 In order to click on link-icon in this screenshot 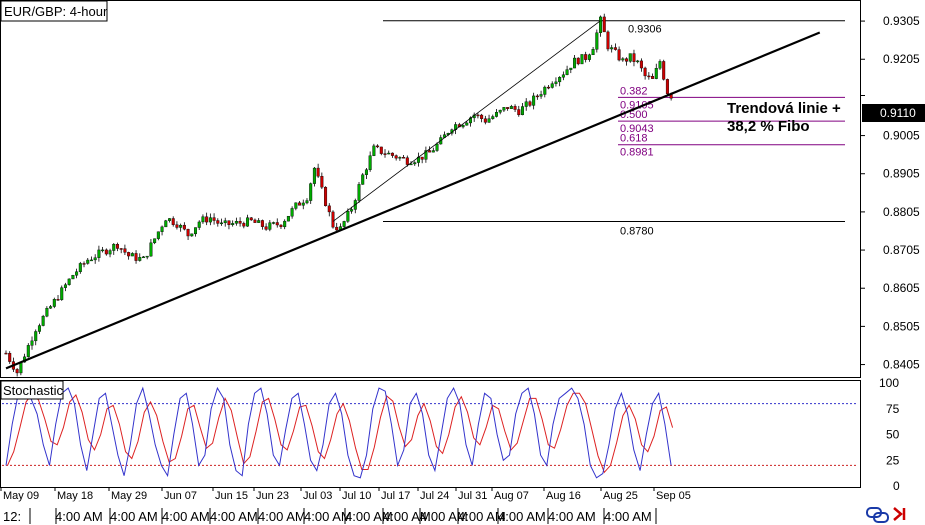, I will do `click(877, 515)`.